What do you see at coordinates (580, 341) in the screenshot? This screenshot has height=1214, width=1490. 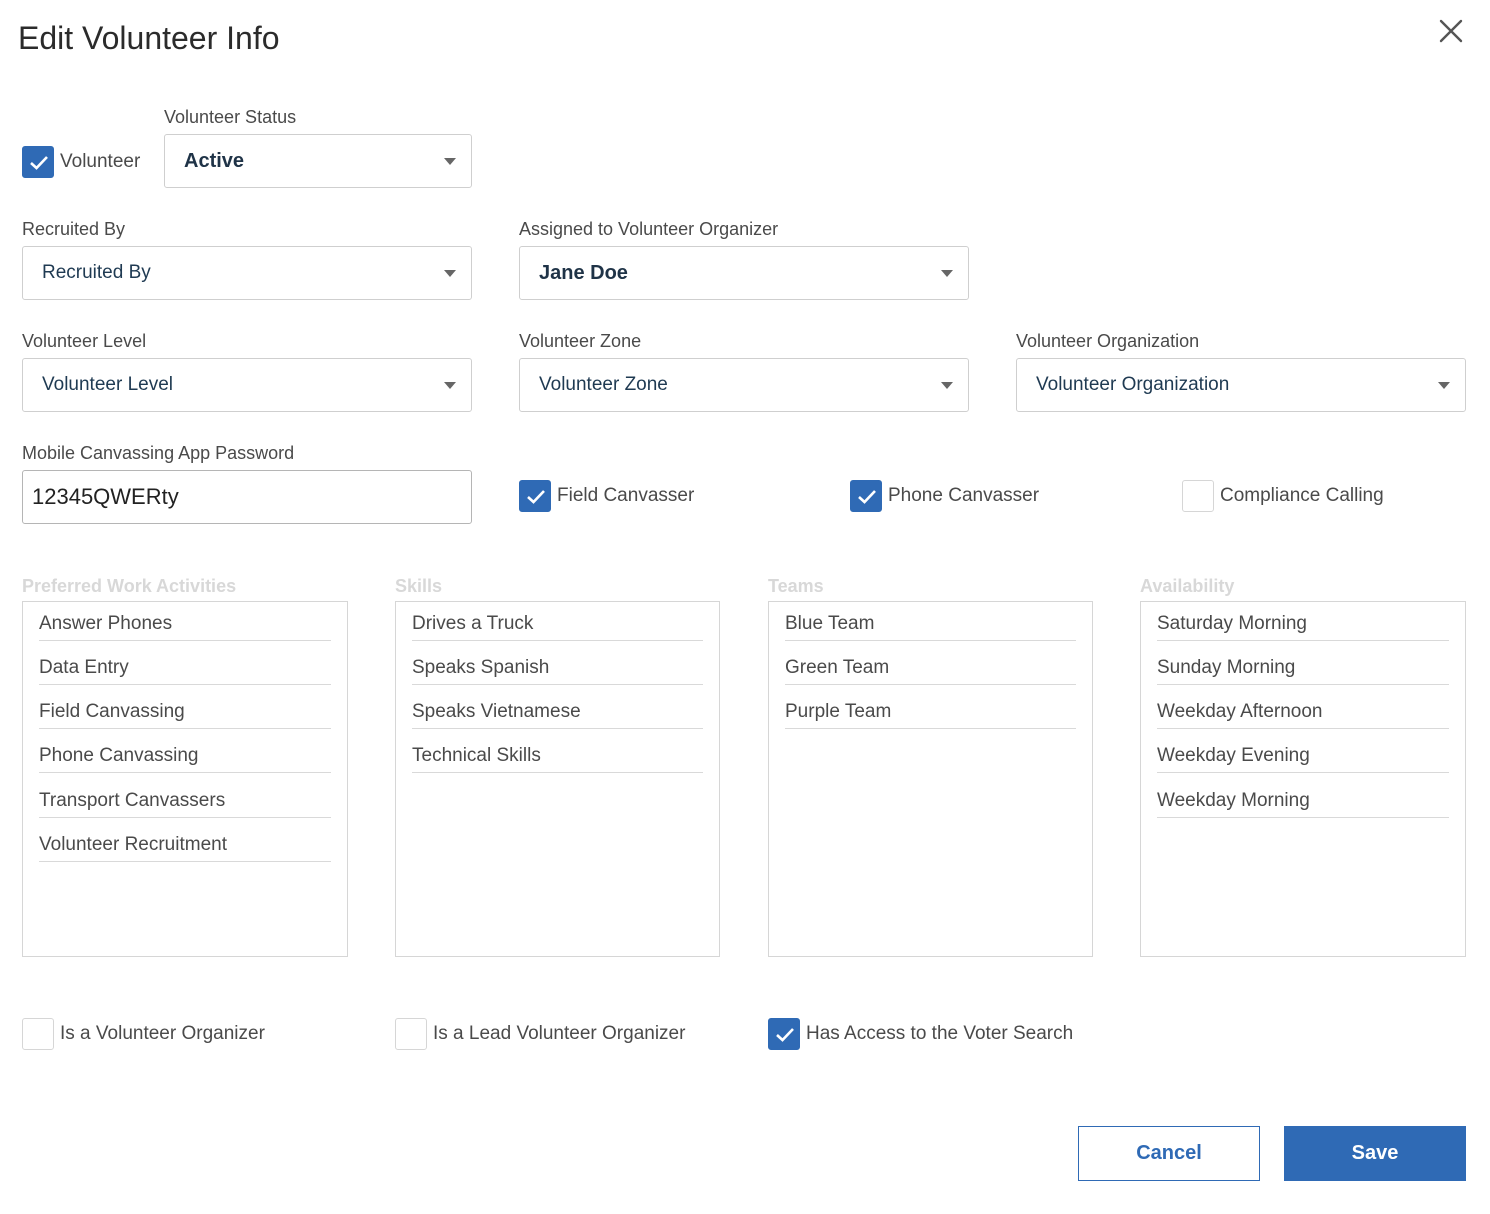 I see `volunteer-zone-label: Volunteer Zone` at bounding box center [580, 341].